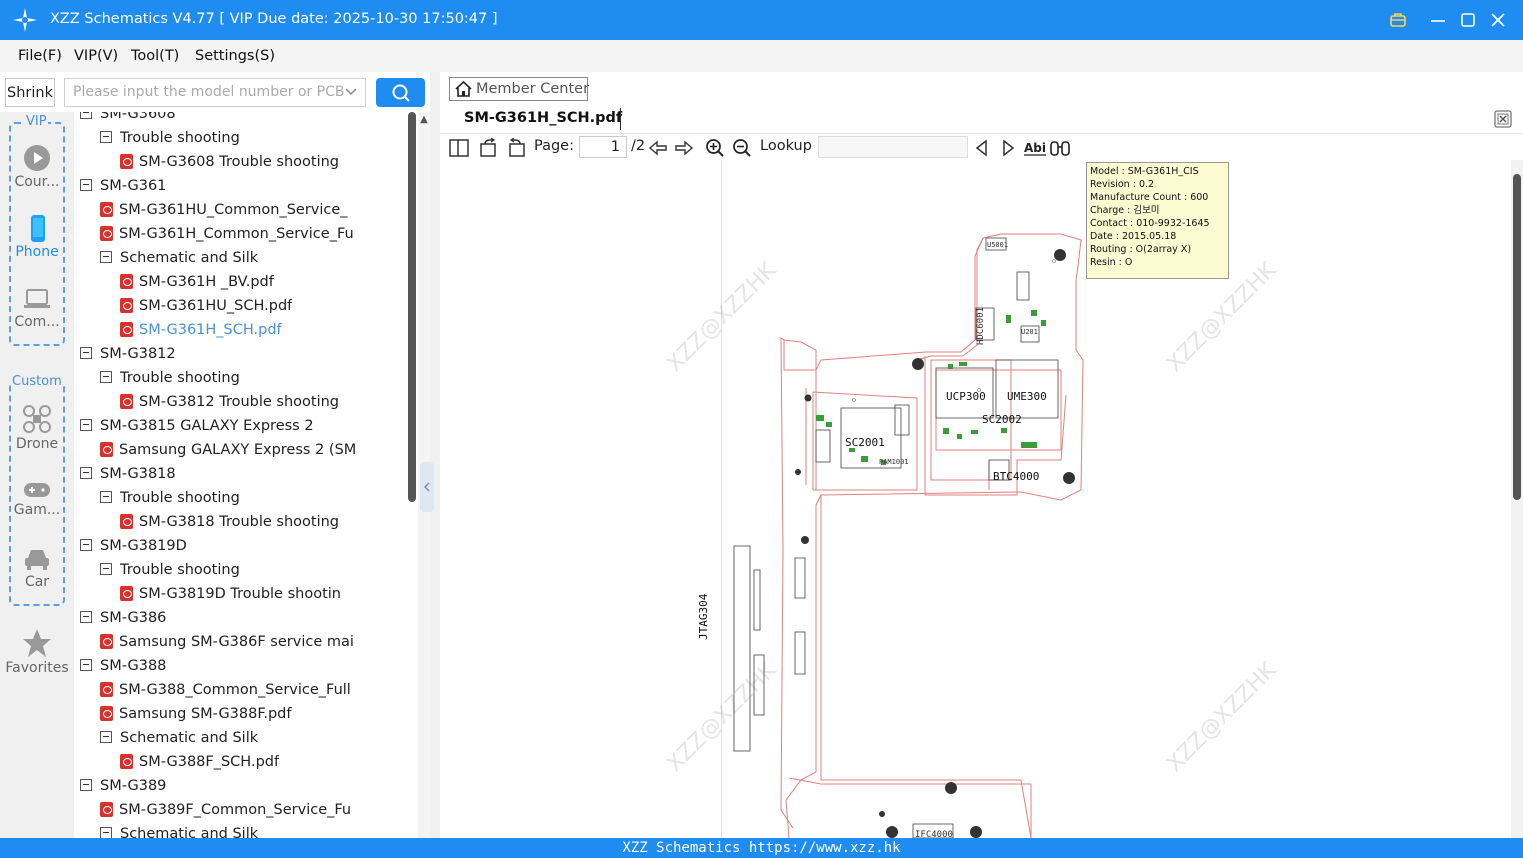  Describe the element at coordinates (123, 666) in the screenshot. I see `tree-folder-item: SM-G388` at that location.